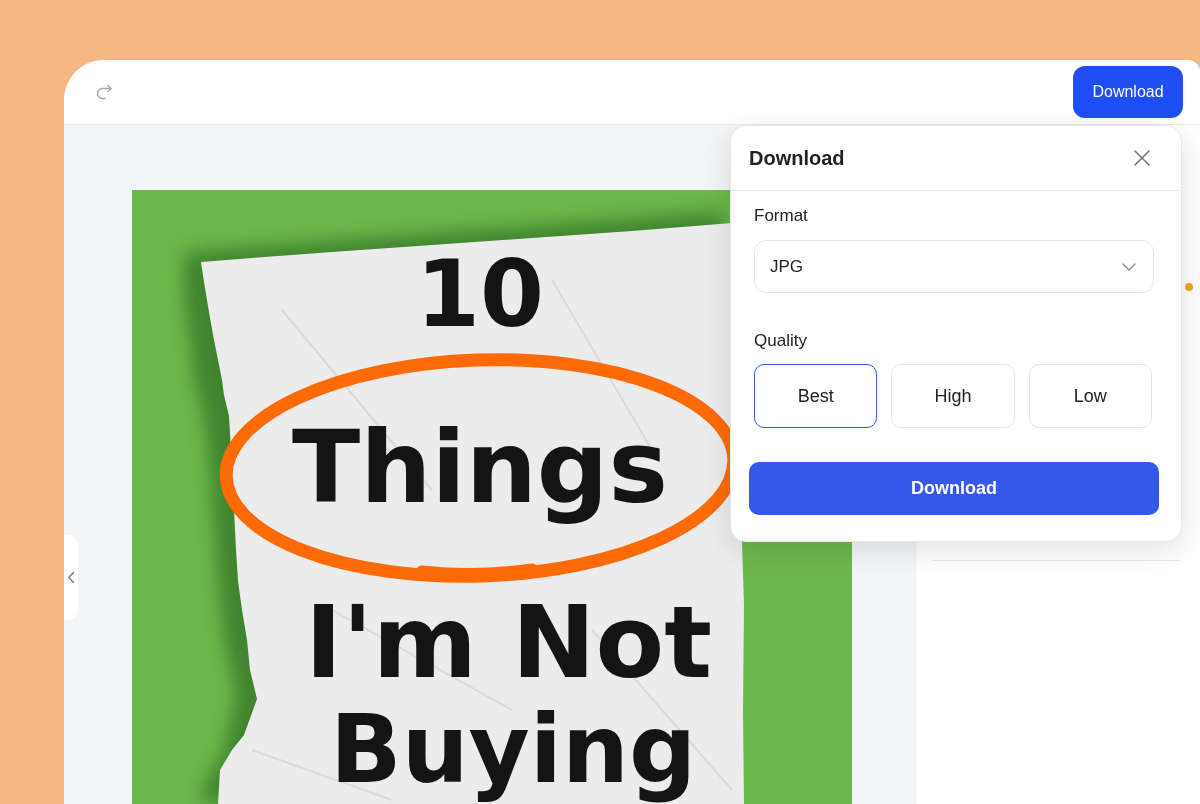 This screenshot has height=804, width=1200. Describe the element at coordinates (1129, 266) in the screenshot. I see `chevron-down-icon` at that location.